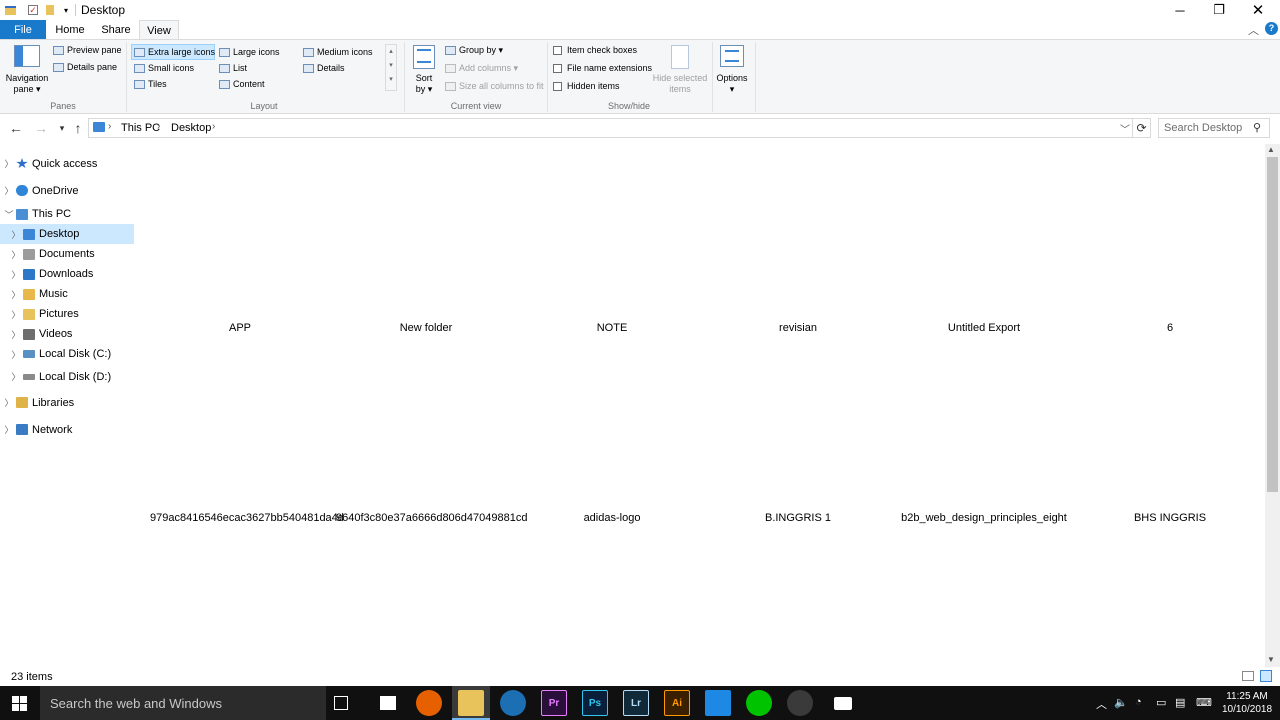 The width and height of the screenshot is (1280, 720). Describe the element at coordinates (1170, 328) in the screenshot. I see `file-item: 6` at that location.